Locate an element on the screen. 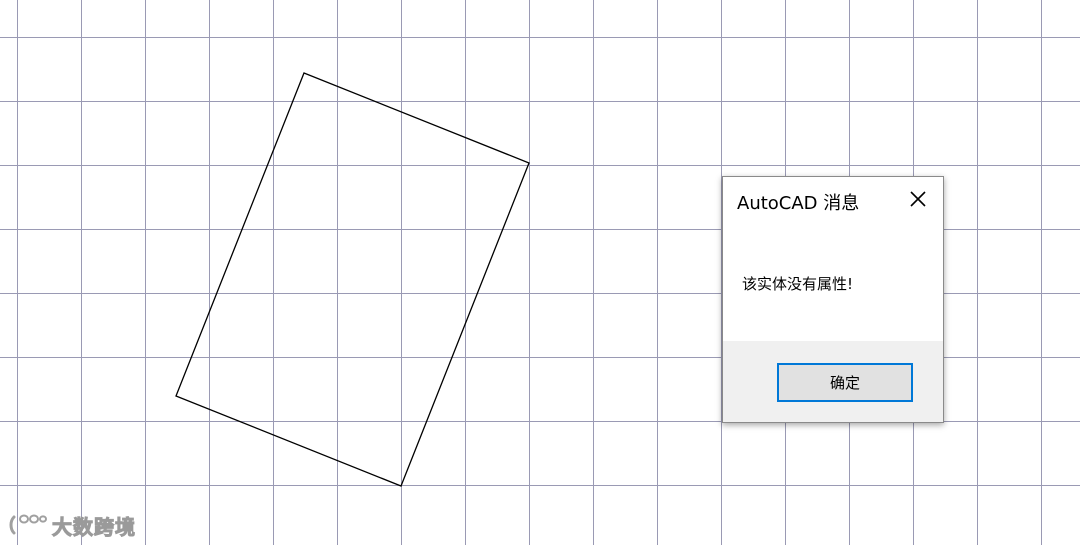  dialog-button-area: 确定 is located at coordinates (833, 381).